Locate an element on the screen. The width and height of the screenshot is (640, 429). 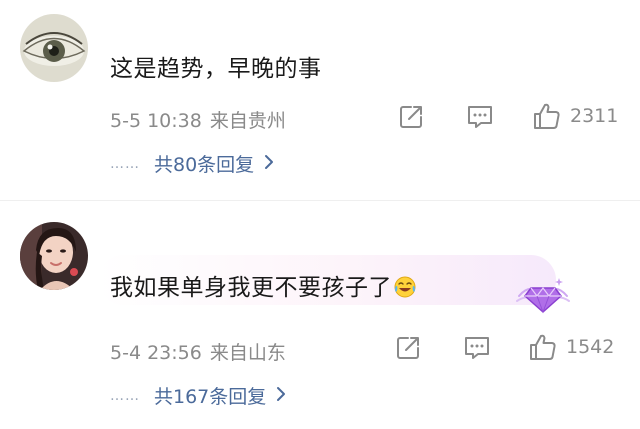
view-replies-link: …… 共167条回复 is located at coordinates (198, 395).